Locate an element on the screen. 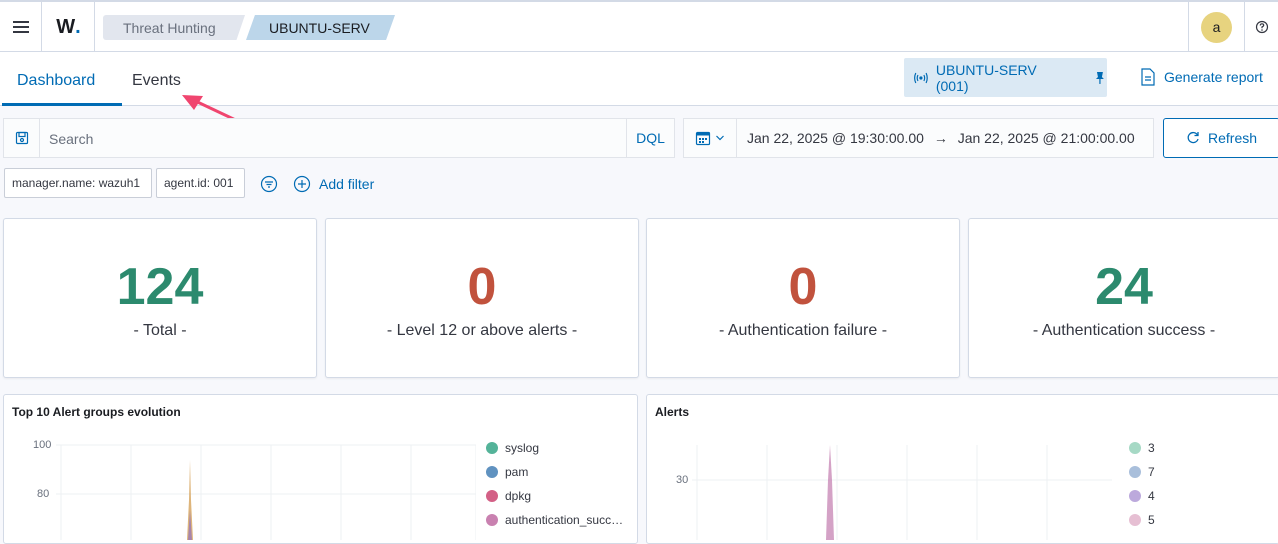 This screenshot has width=1278, height=544. legend-label: 3 is located at coordinates (1151, 448).